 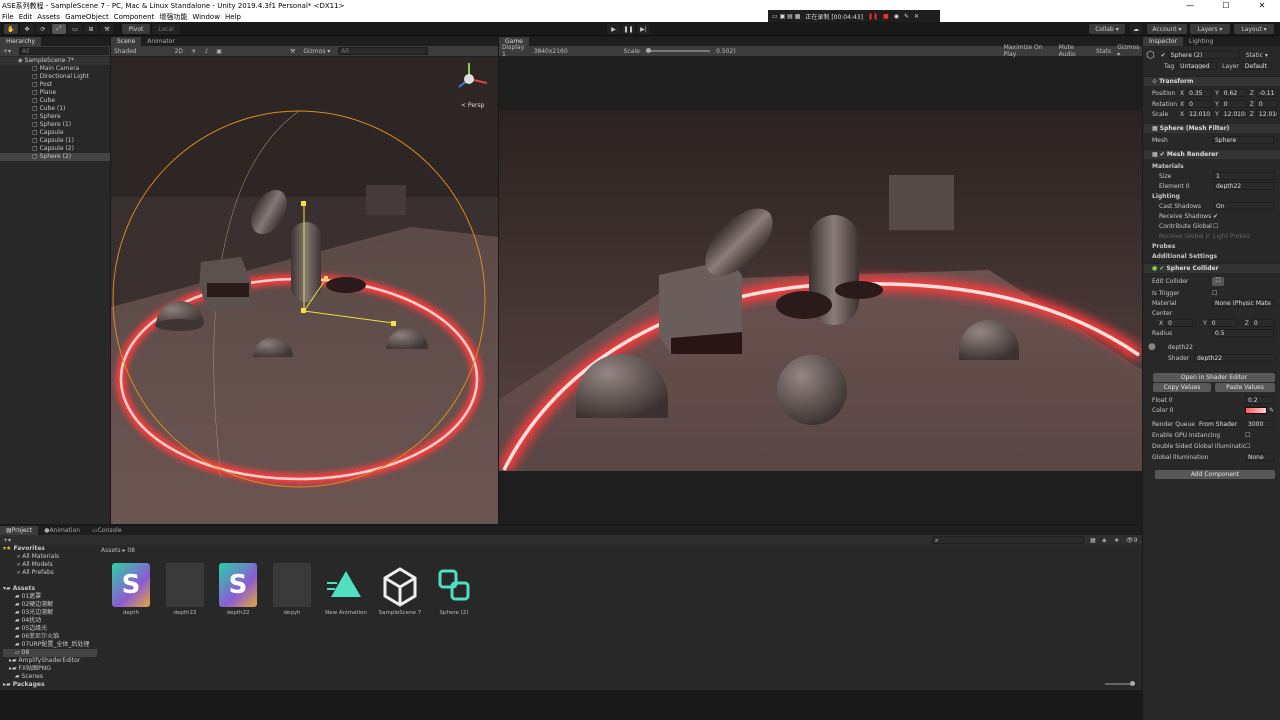 I want to click on hierarchy-item: ▢ Capsule, so click(x=55, y=133).